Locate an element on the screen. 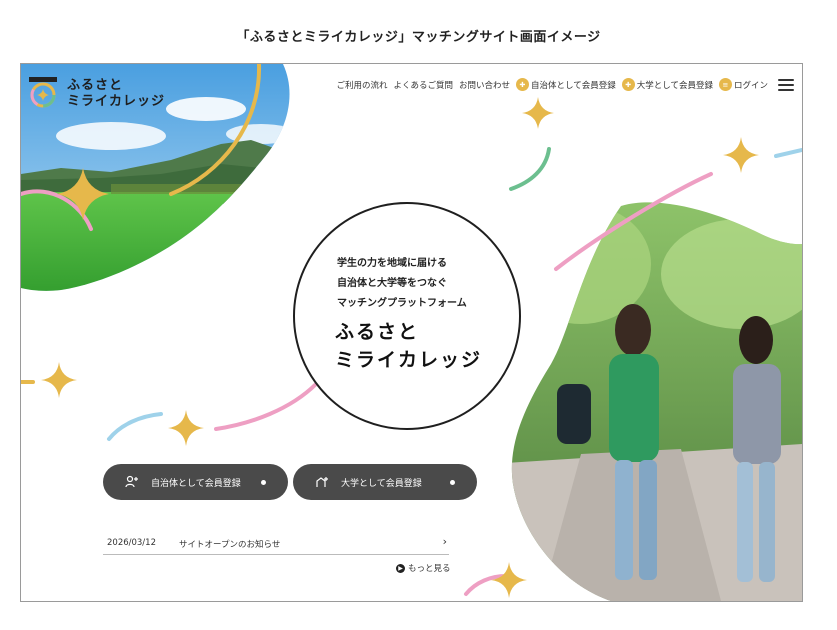 This screenshot has width=837, height=630. municipality-register-label: 自治体として会員登録 is located at coordinates (196, 484).